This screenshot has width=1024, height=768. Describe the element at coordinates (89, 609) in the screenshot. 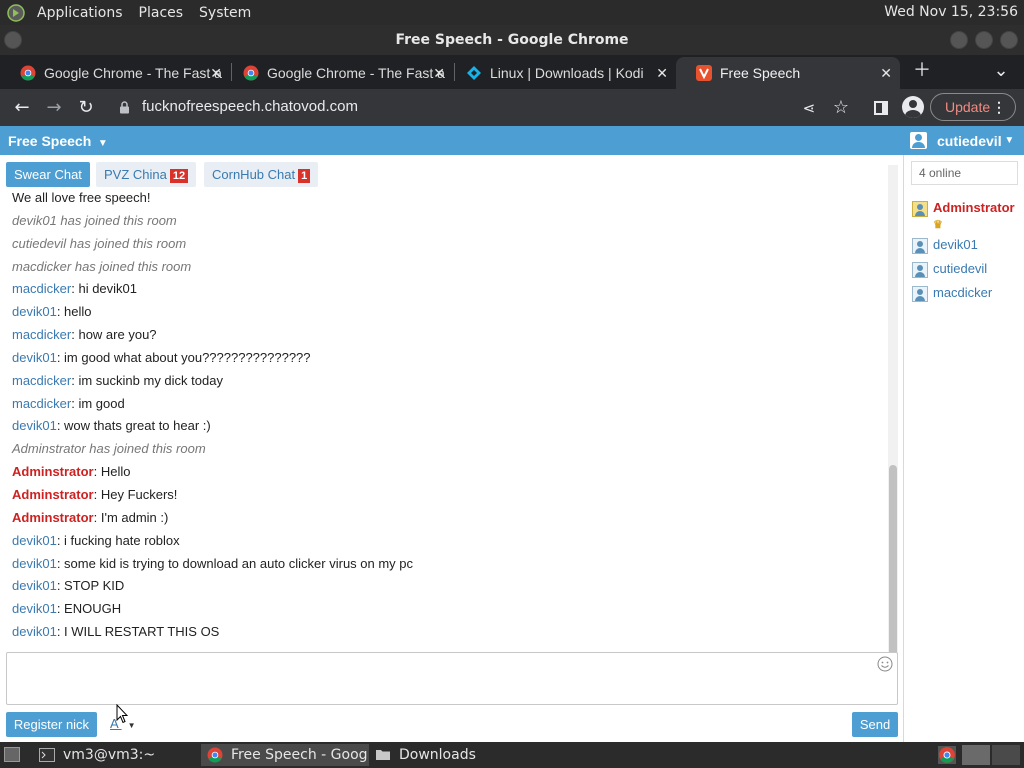

I see `message-text: : ENOUGH` at that location.